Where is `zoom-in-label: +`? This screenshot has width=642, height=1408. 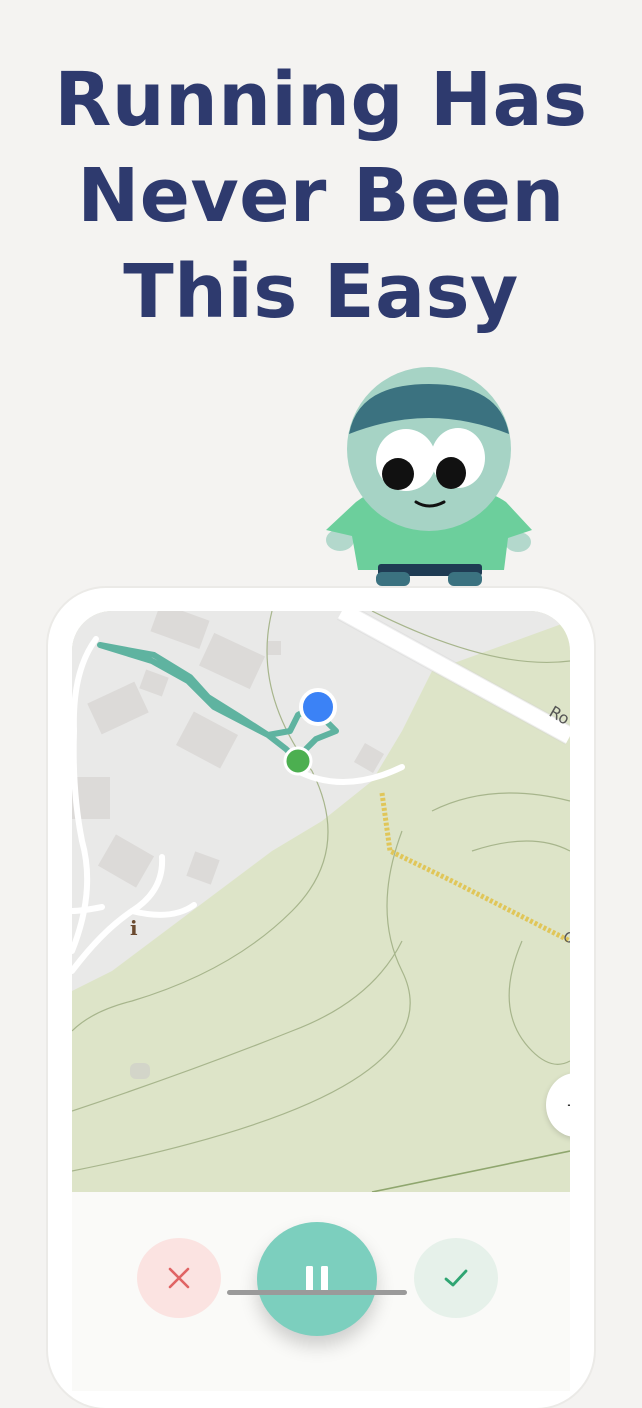 zoom-in-label: + is located at coordinates (568, 1105).